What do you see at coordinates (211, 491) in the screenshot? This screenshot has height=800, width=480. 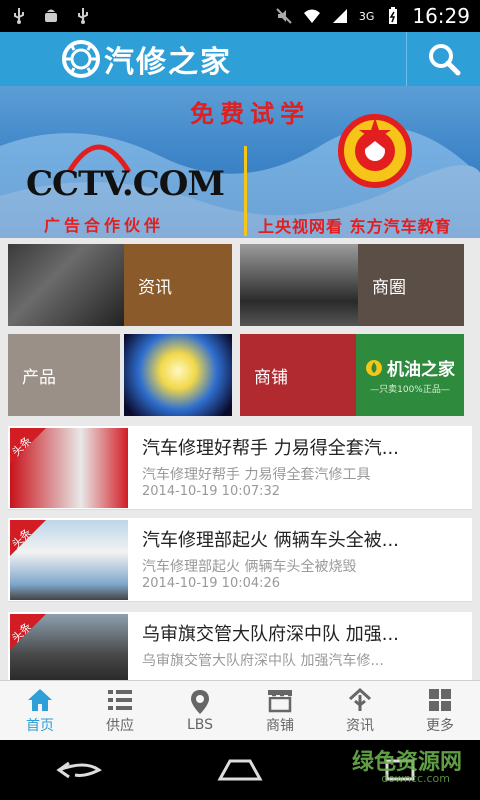 I see `news-time: 2014-10-19 10:07:32` at bounding box center [211, 491].